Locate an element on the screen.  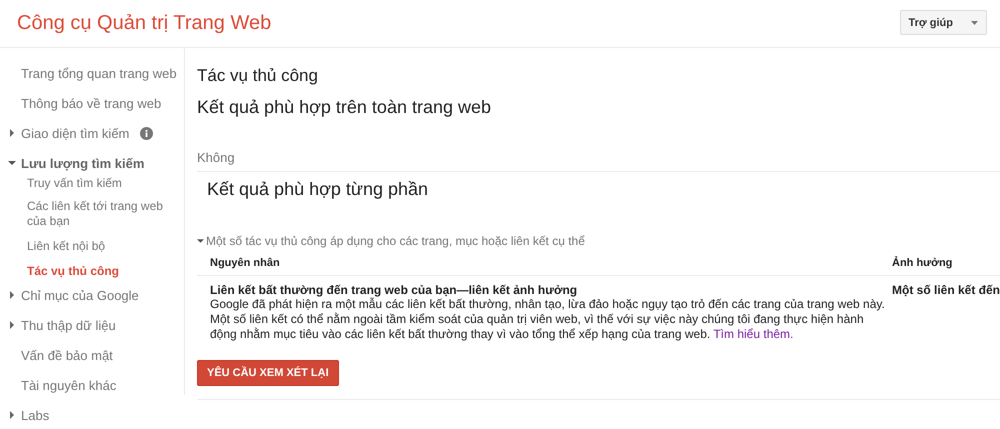
column-header: Ảnh hưởng is located at coordinates (944, 264).